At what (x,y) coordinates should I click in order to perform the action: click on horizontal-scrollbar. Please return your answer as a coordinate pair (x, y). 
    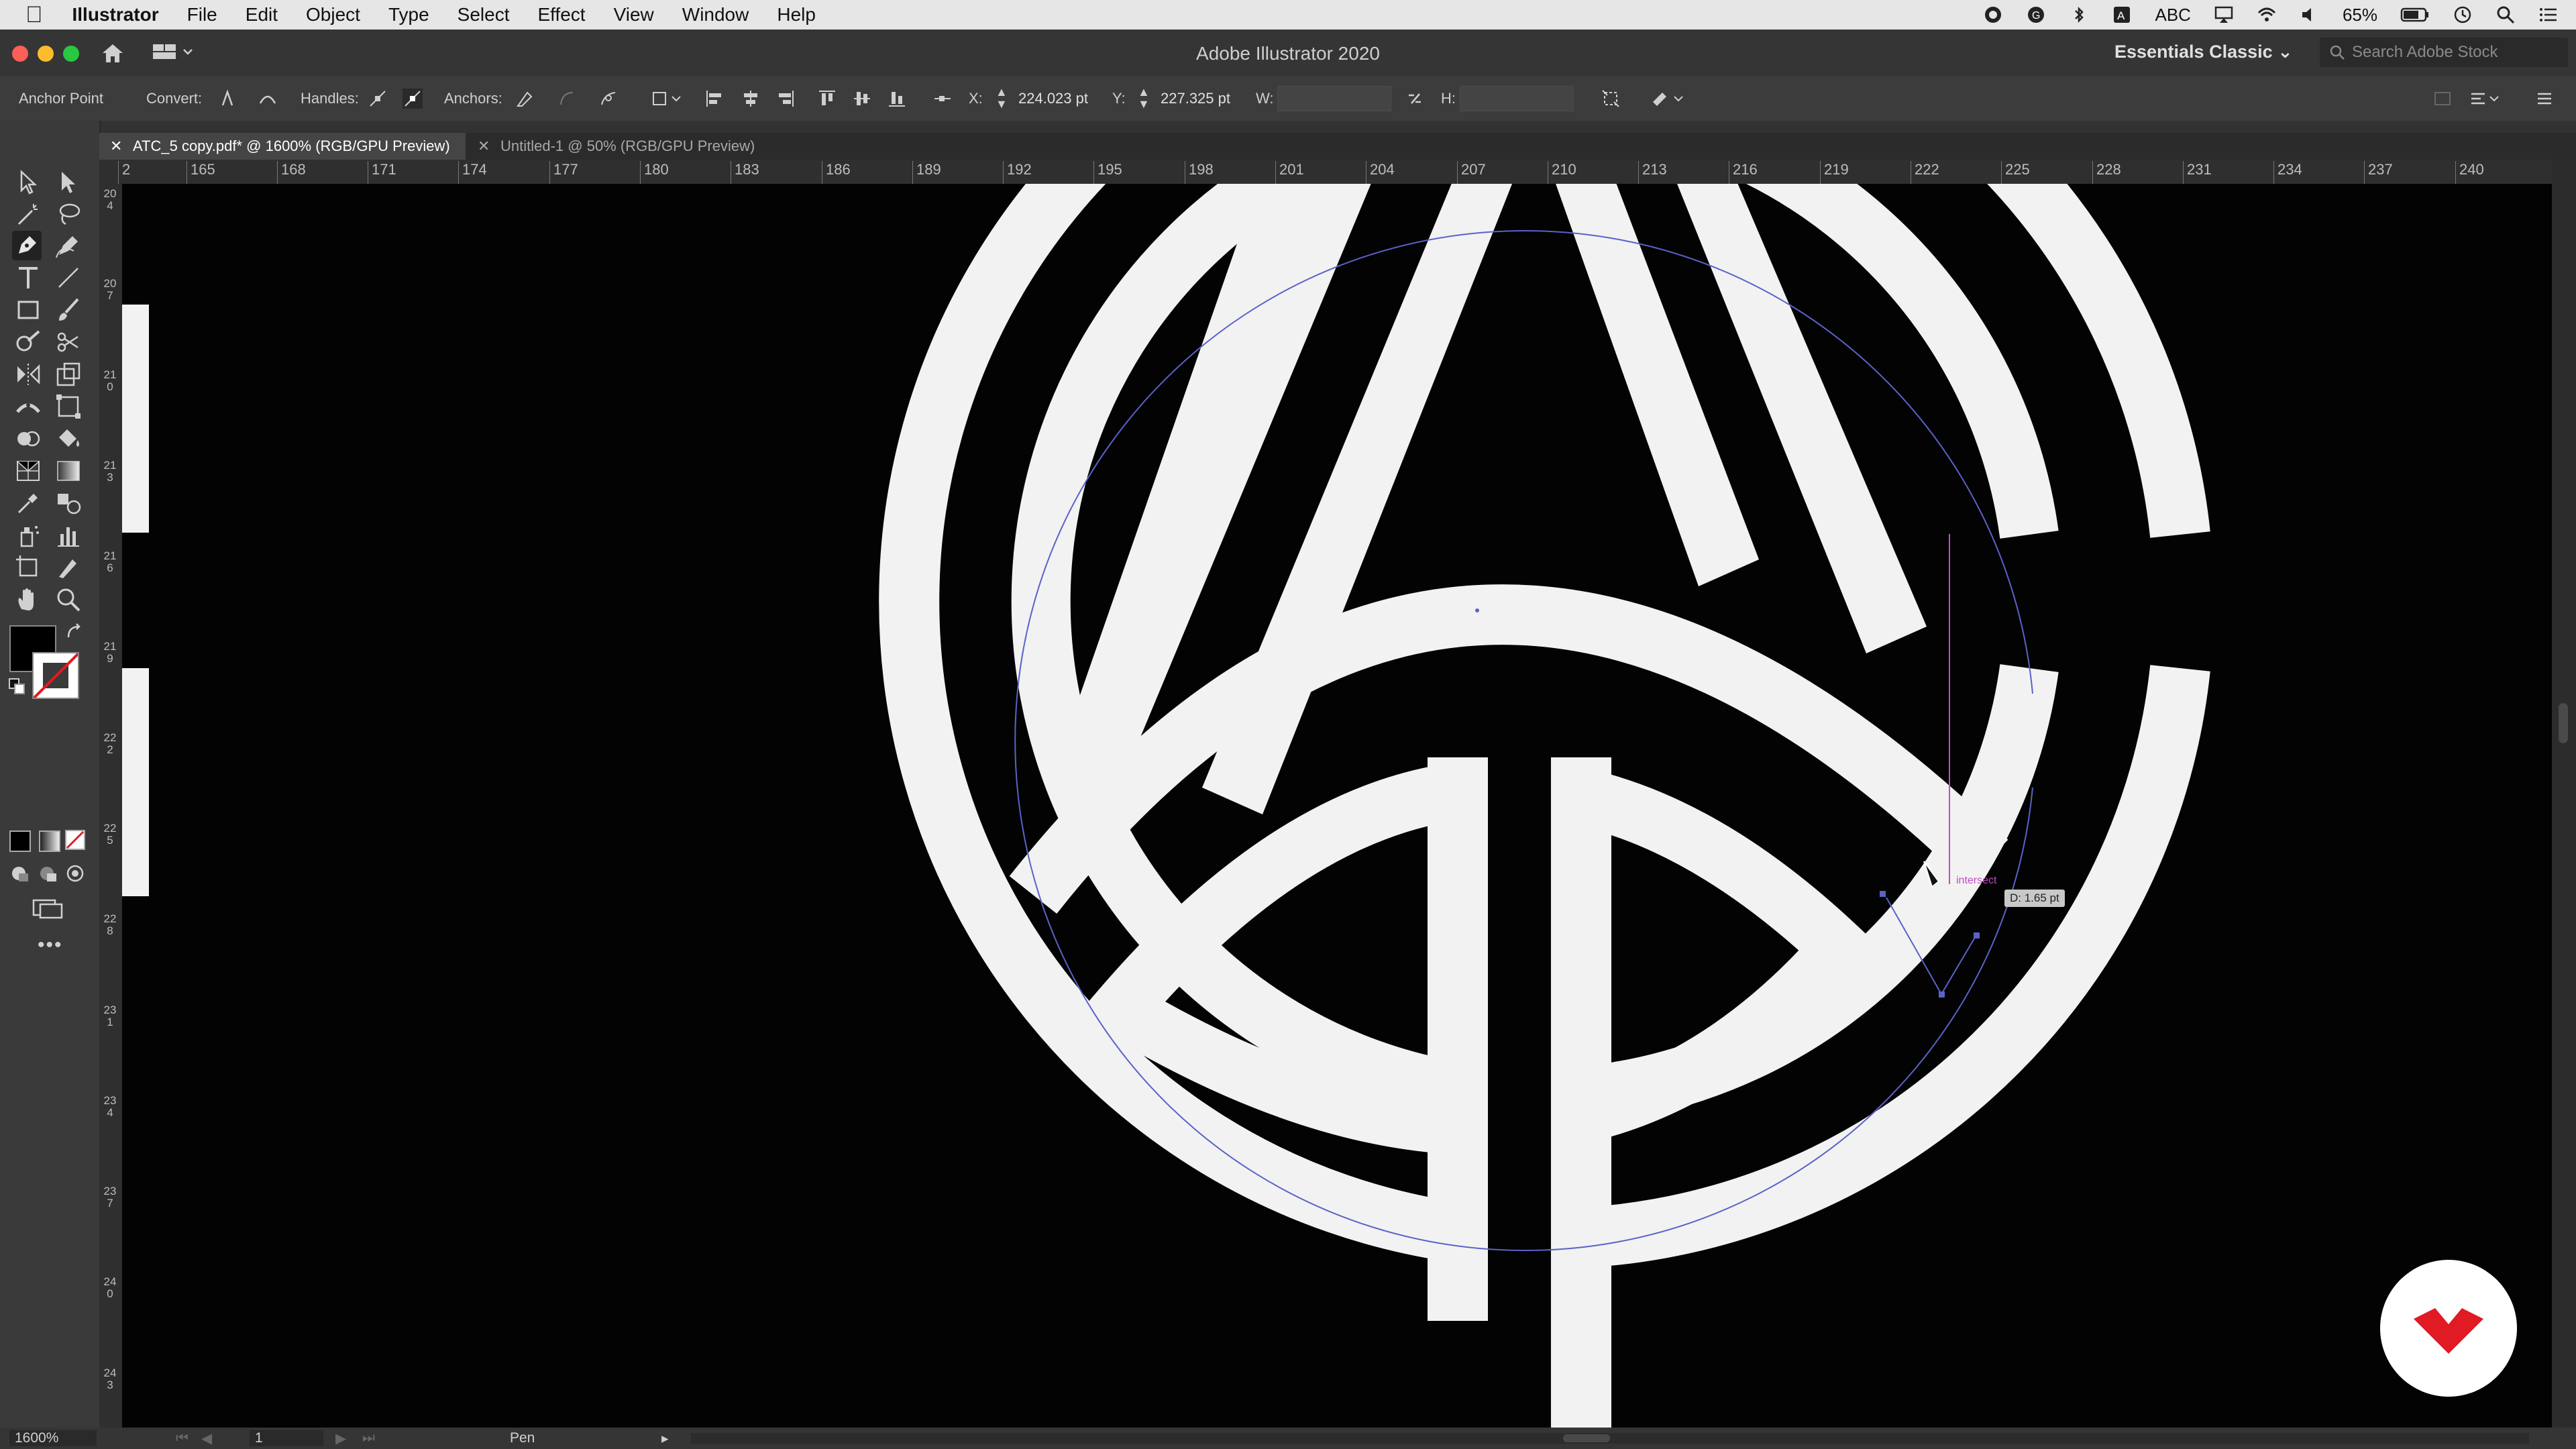
    Looking at the image, I should click on (1610, 1438).